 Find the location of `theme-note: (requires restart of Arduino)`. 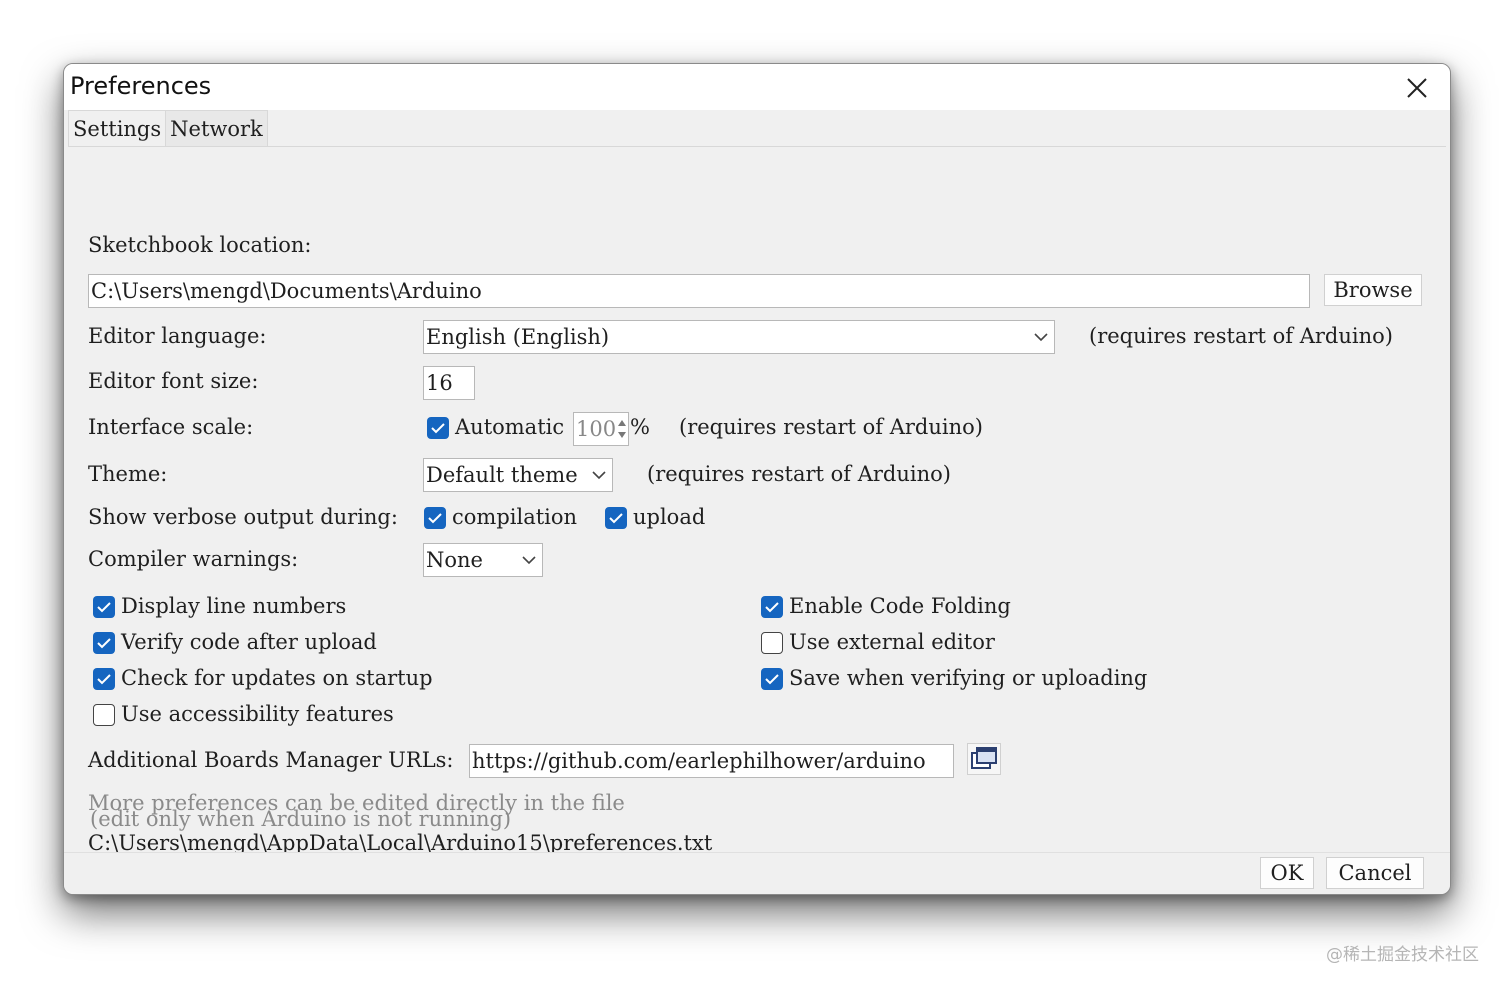

theme-note: (requires restart of Arduino) is located at coordinates (799, 474).